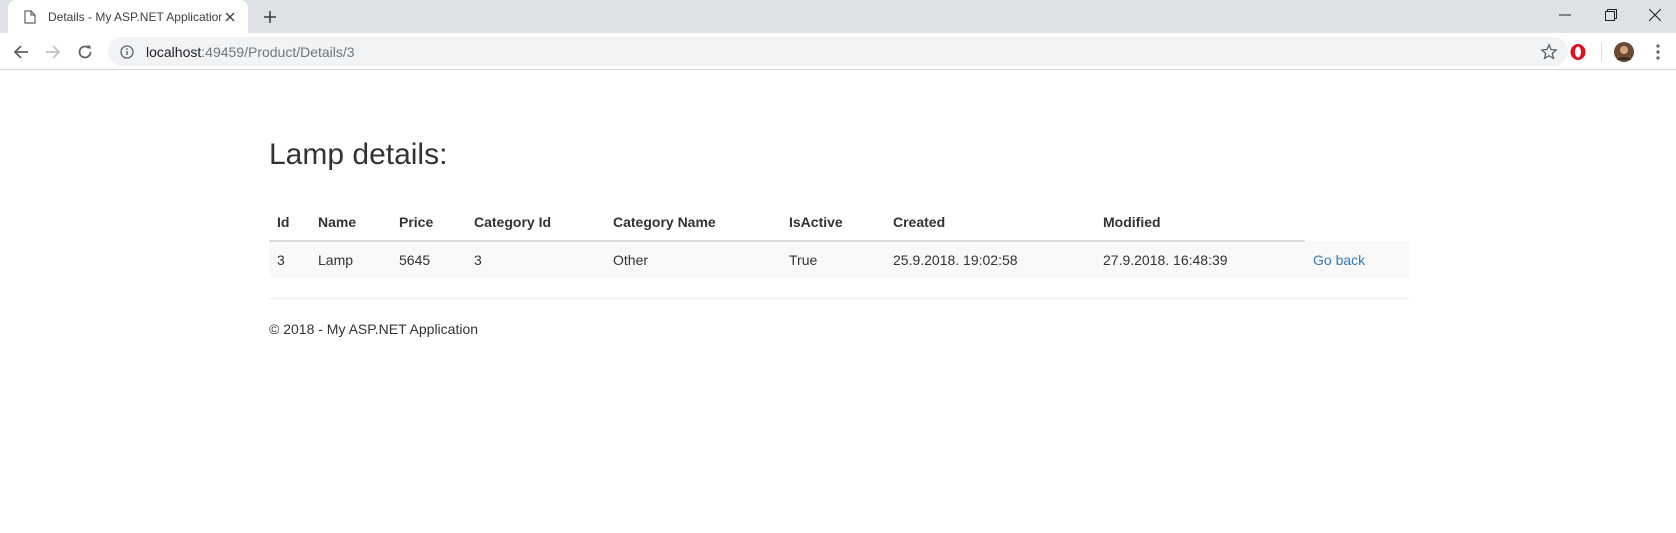 Image resolution: width=1676 pixels, height=533 pixels. I want to click on tab-title: Details - My ASP.NET Application, so click(135, 16).